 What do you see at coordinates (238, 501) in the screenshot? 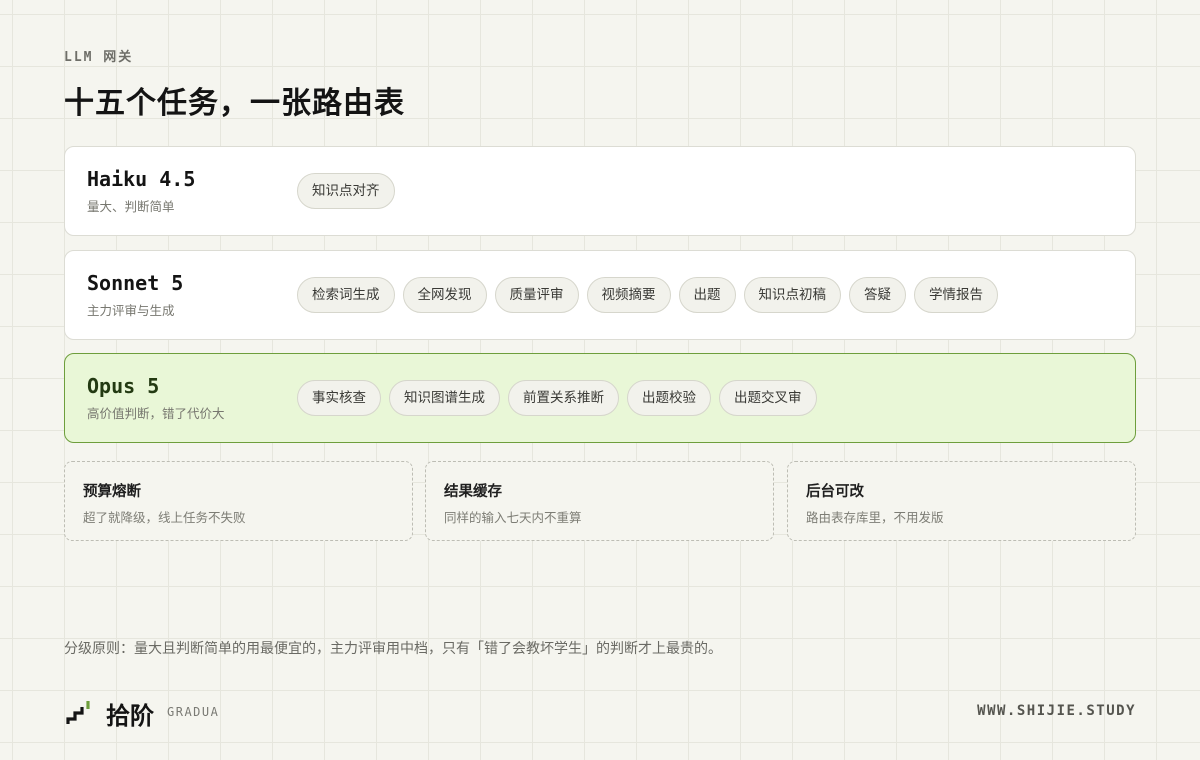
I see `feature-card-budget-breaker: 预算熔断 超了就降级，线上任务不失败` at bounding box center [238, 501].